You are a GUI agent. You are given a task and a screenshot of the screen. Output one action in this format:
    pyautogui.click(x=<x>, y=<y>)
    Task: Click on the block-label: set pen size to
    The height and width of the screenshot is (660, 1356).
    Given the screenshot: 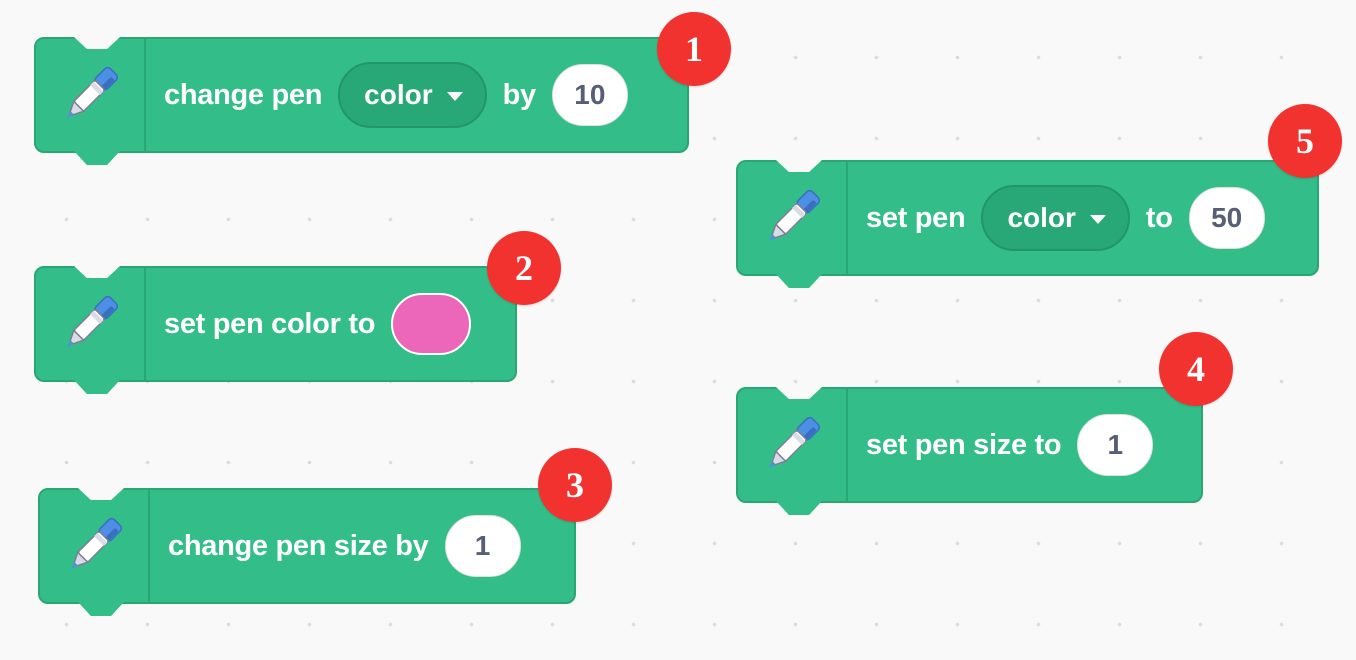 What is the action you would take?
    pyautogui.click(x=964, y=444)
    